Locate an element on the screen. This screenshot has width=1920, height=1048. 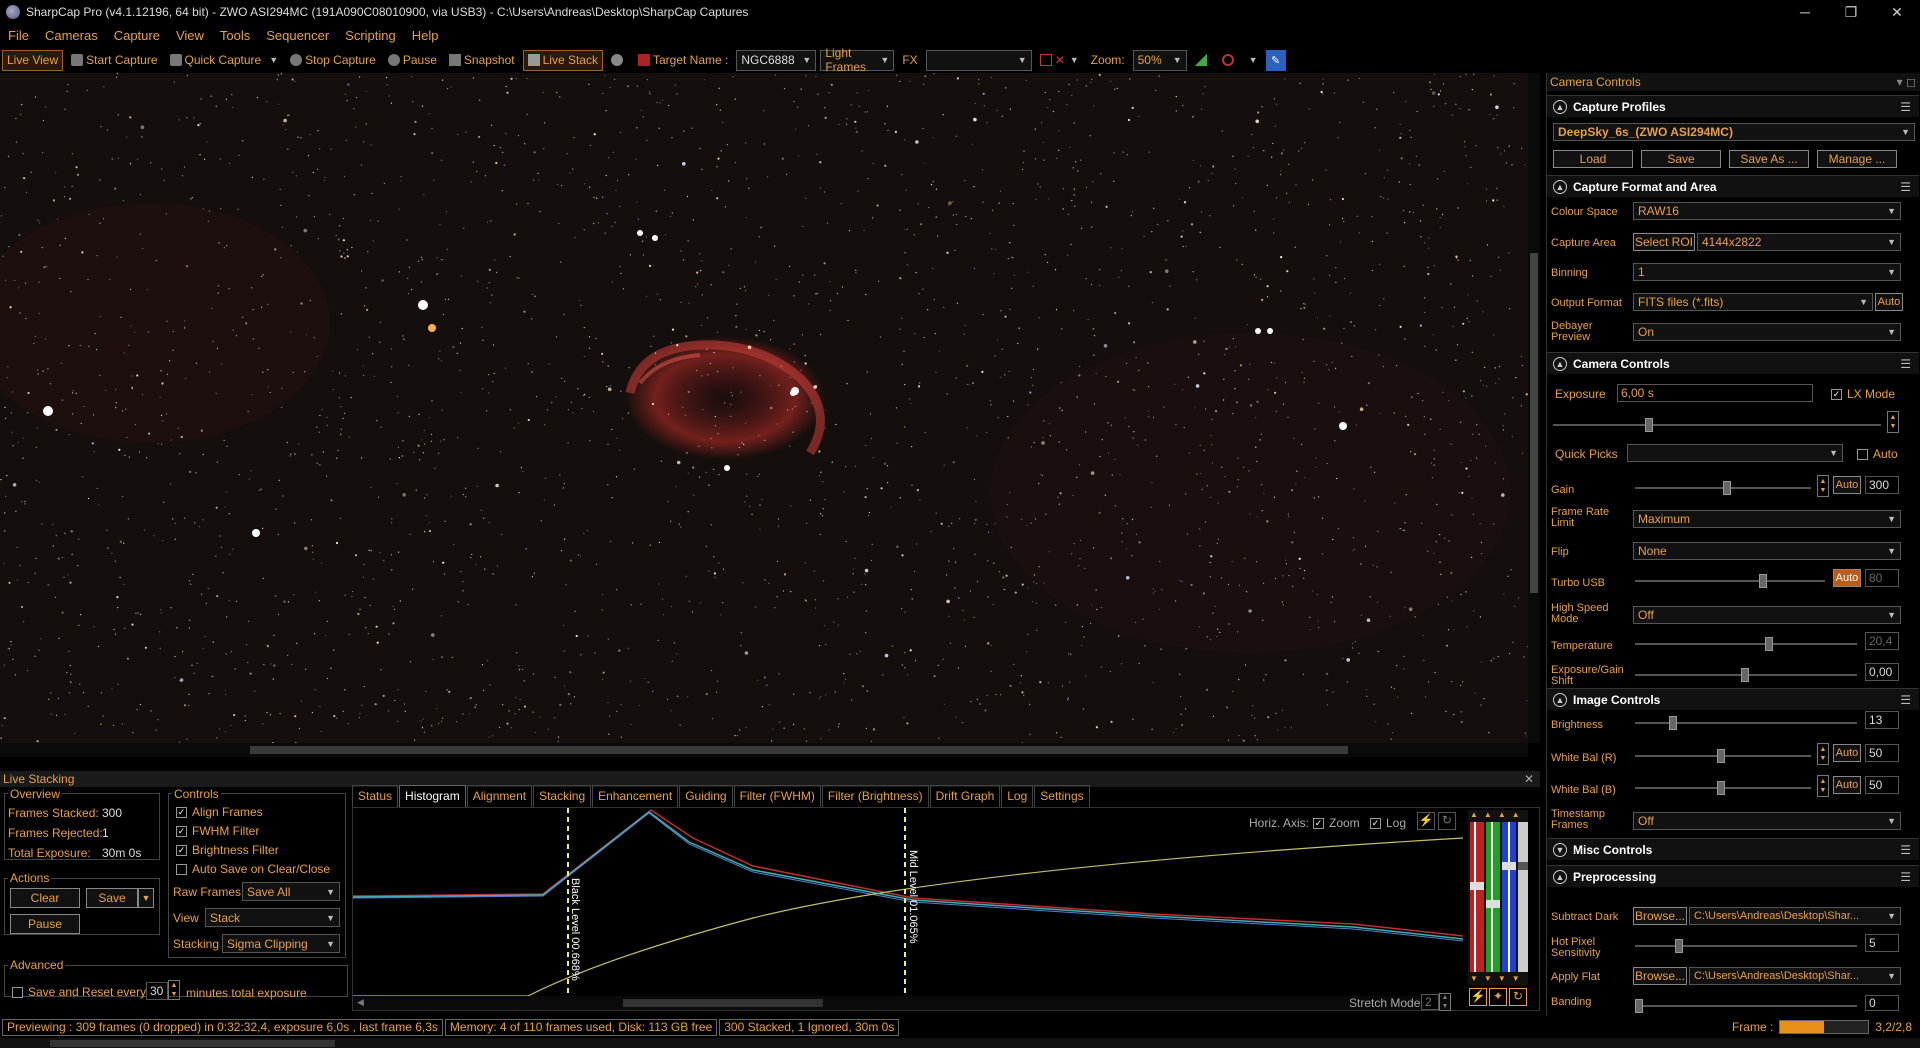
maximize-button: ❐ is located at coordinates (1851, 12).